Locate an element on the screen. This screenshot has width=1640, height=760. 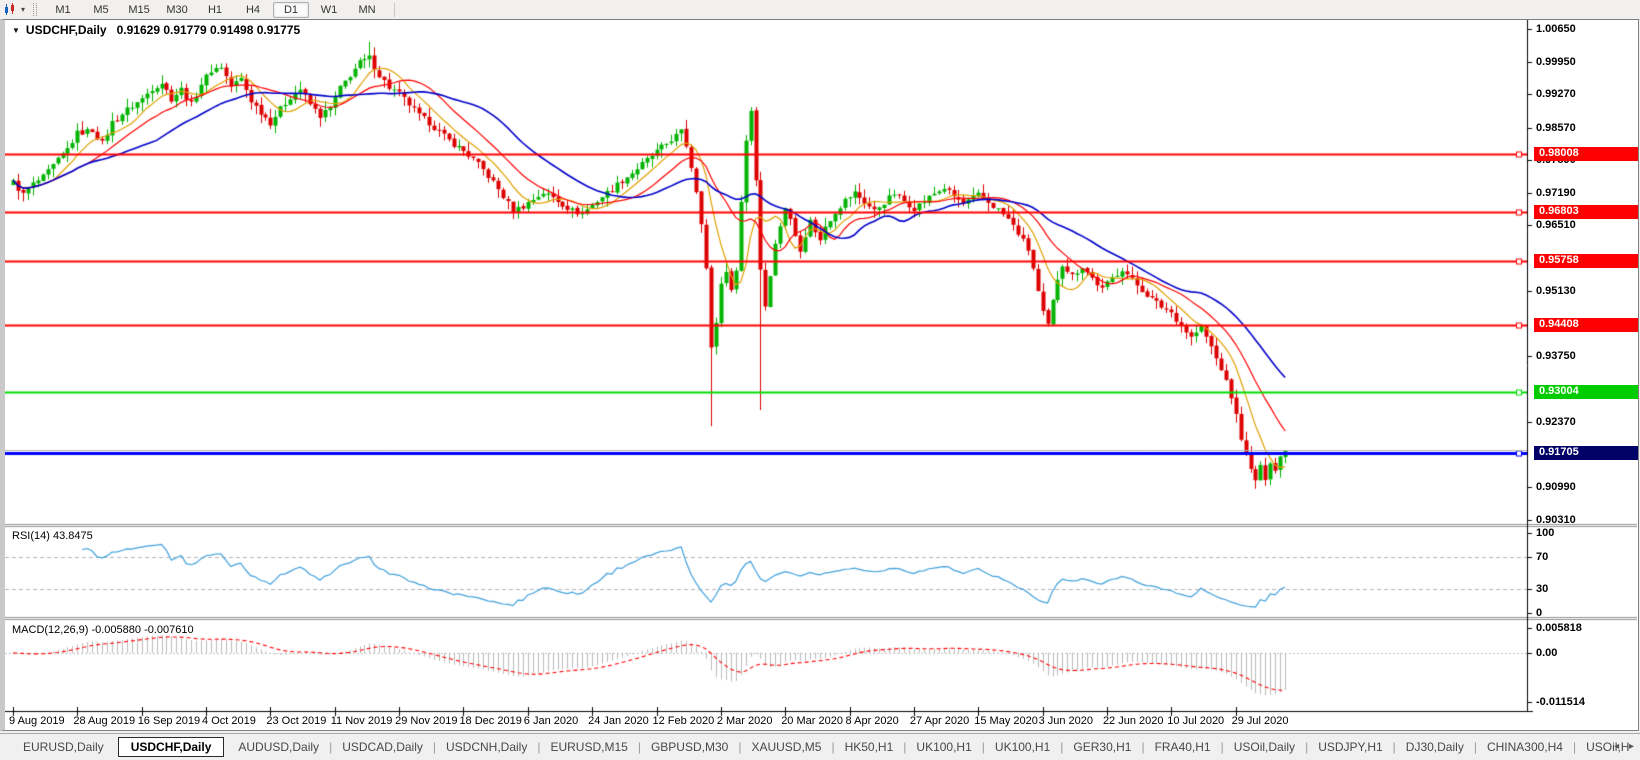
date-tick-label: 29 Nov 2019 is located at coordinates (426, 721).